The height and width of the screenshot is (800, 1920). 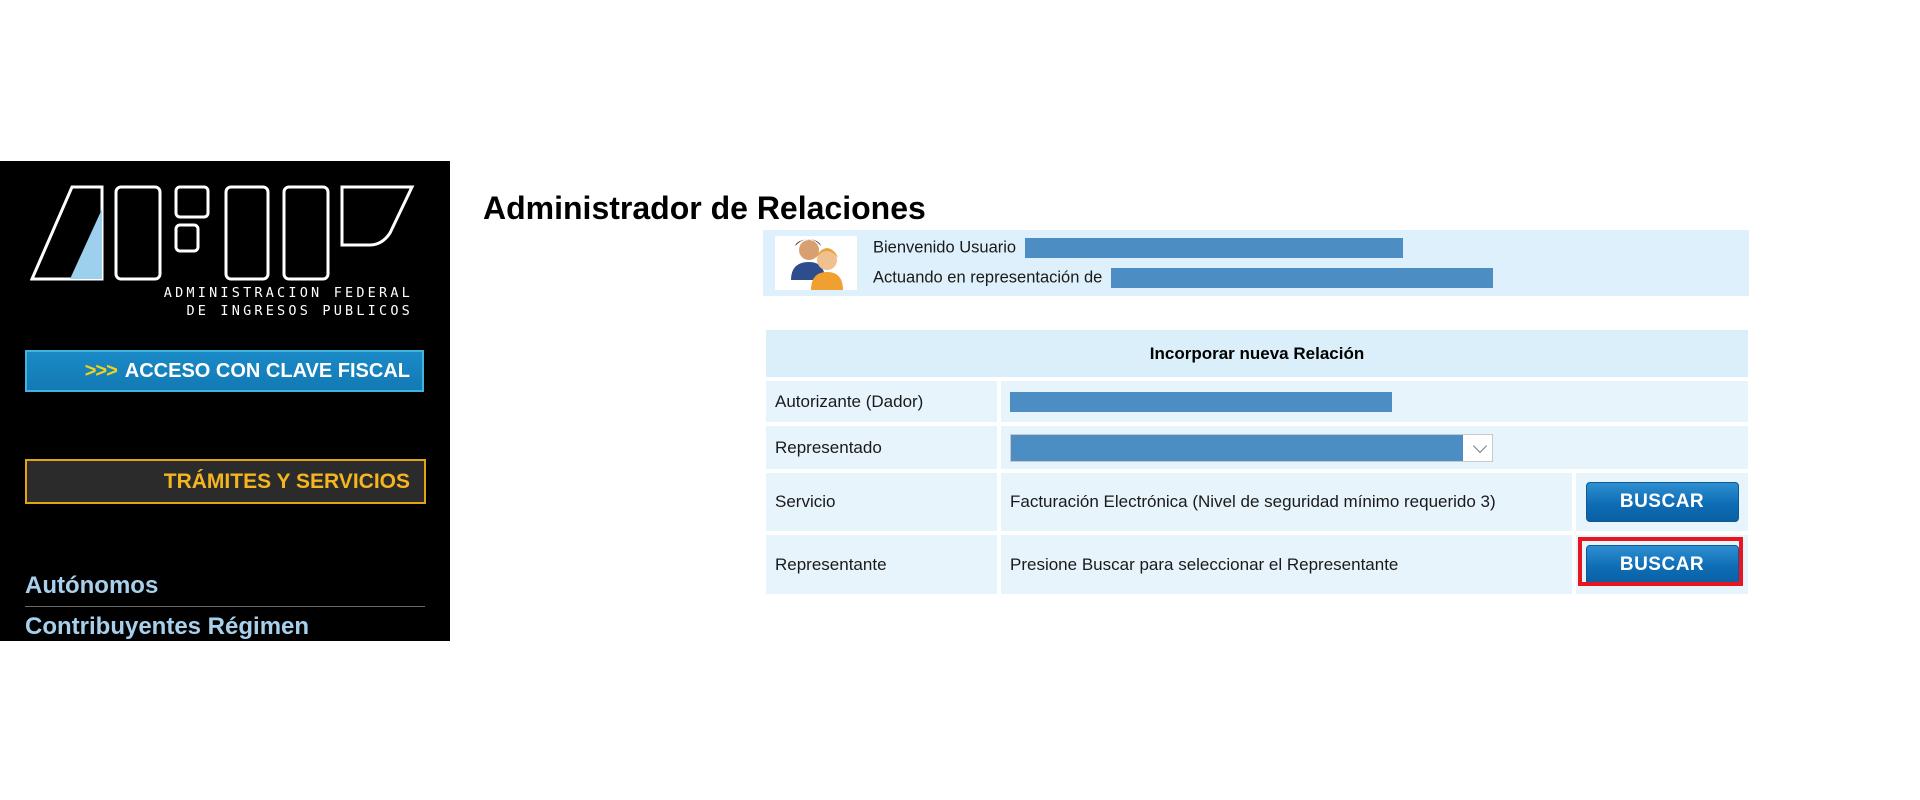 What do you see at coordinates (225, 586) in the screenshot?
I see `sidebar-item-autonomos: Autónomos` at bounding box center [225, 586].